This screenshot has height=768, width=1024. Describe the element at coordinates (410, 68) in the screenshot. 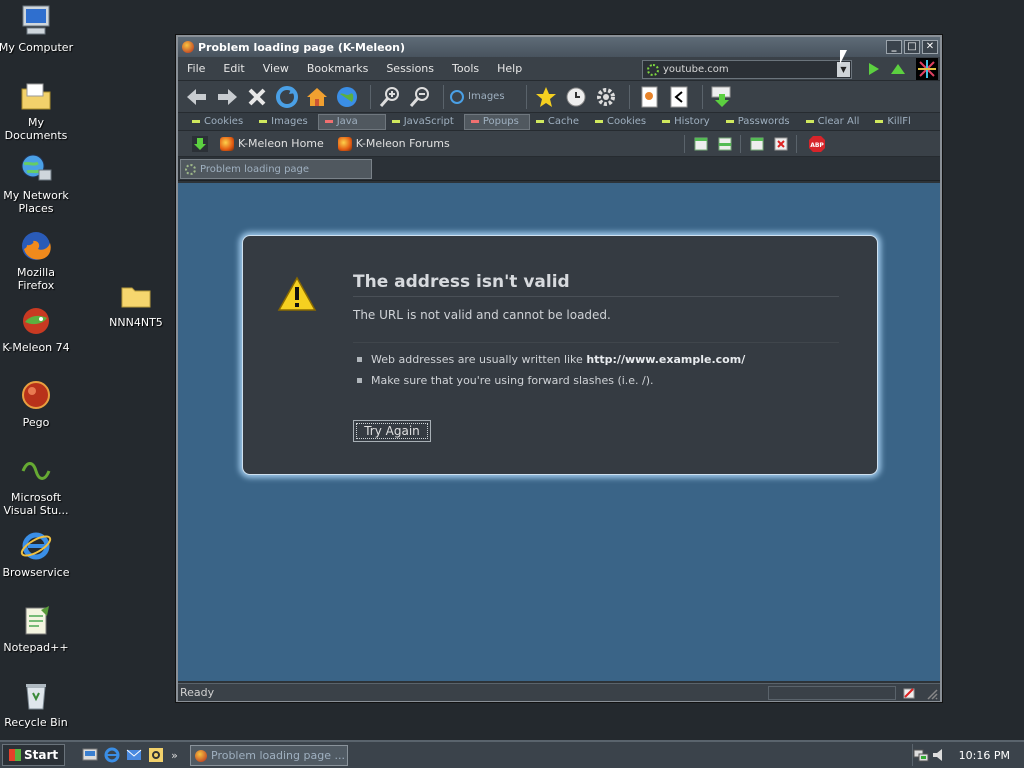

I see `menu-sessions: Sessions` at that location.